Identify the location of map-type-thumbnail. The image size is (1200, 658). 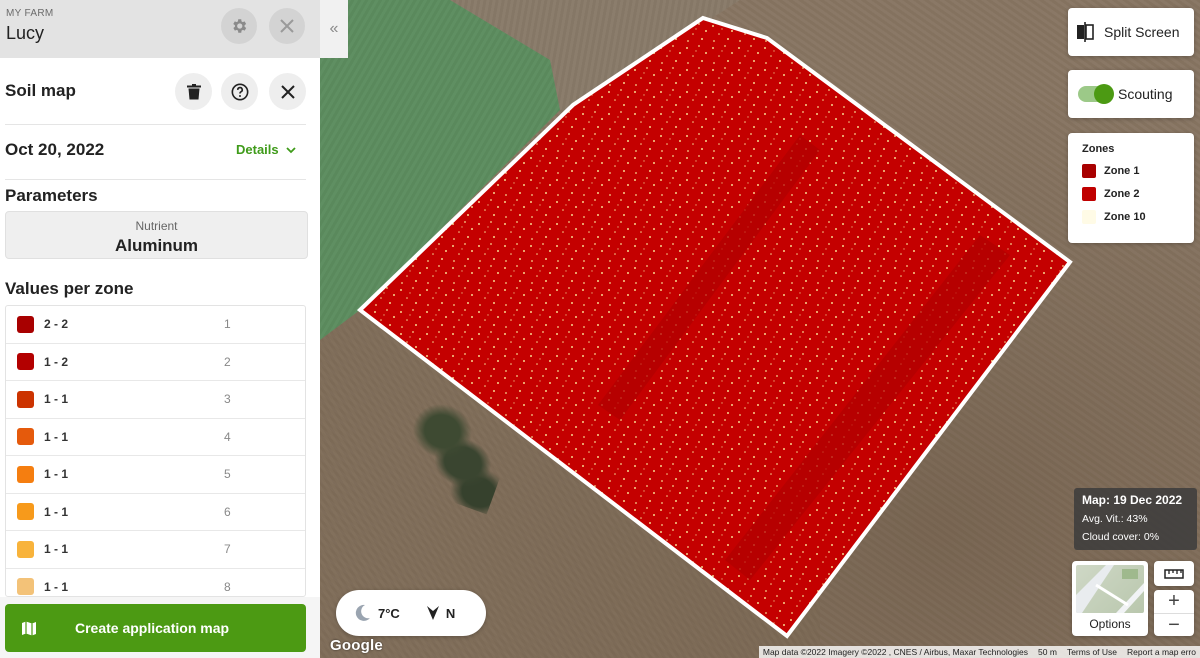
(1110, 589).